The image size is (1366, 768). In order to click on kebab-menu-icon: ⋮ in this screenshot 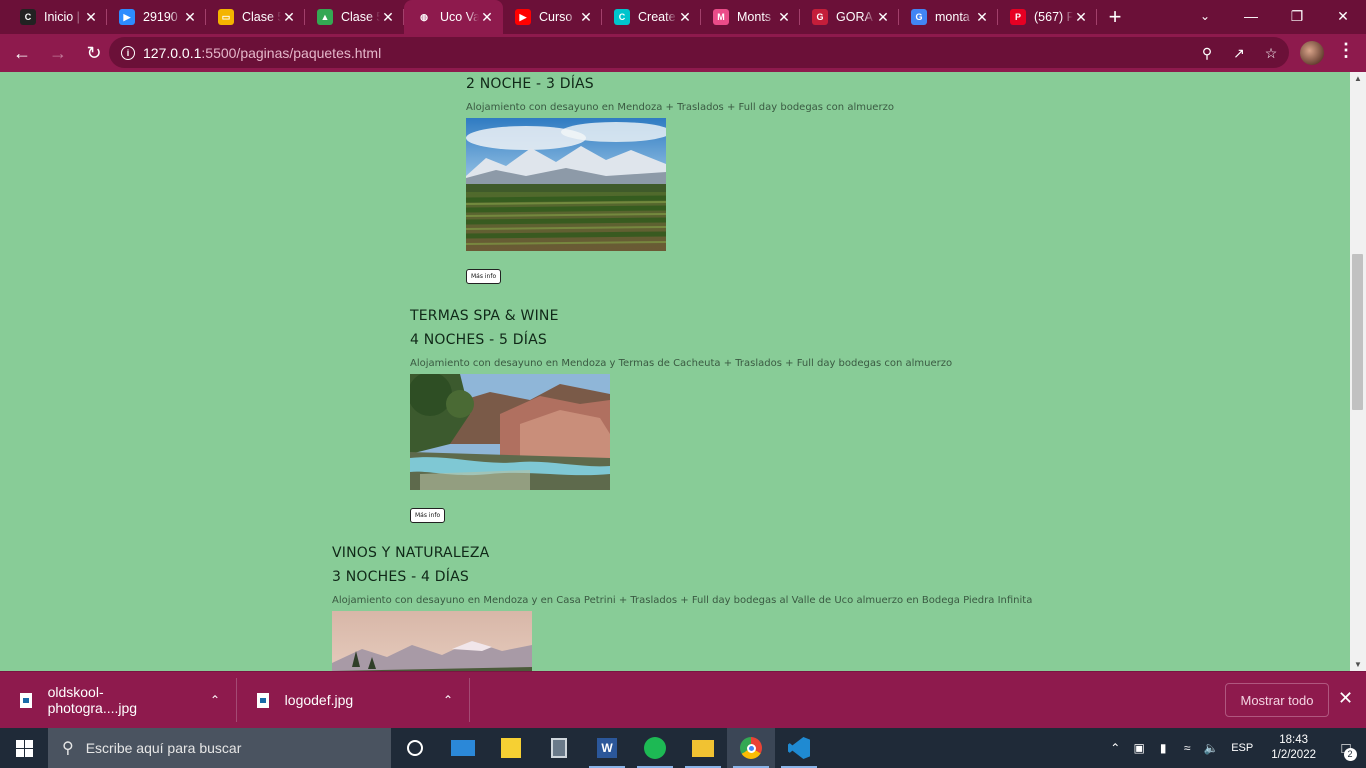, I will do `click(1346, 53)`.